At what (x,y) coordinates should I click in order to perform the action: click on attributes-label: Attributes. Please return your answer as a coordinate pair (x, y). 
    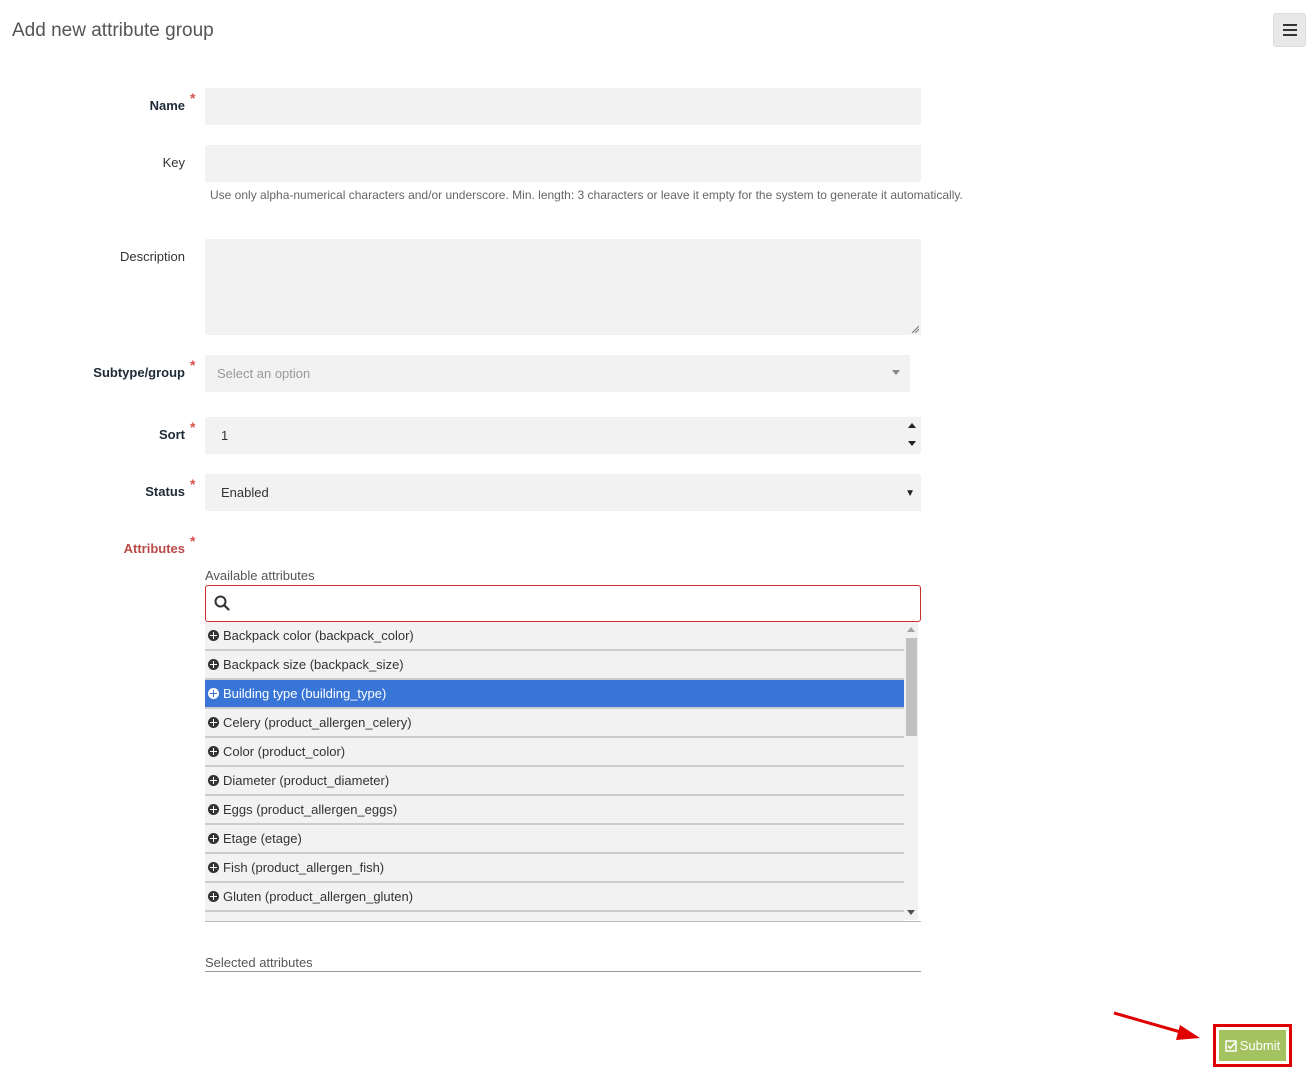
    Looking at the image, I should click on (154, 548).